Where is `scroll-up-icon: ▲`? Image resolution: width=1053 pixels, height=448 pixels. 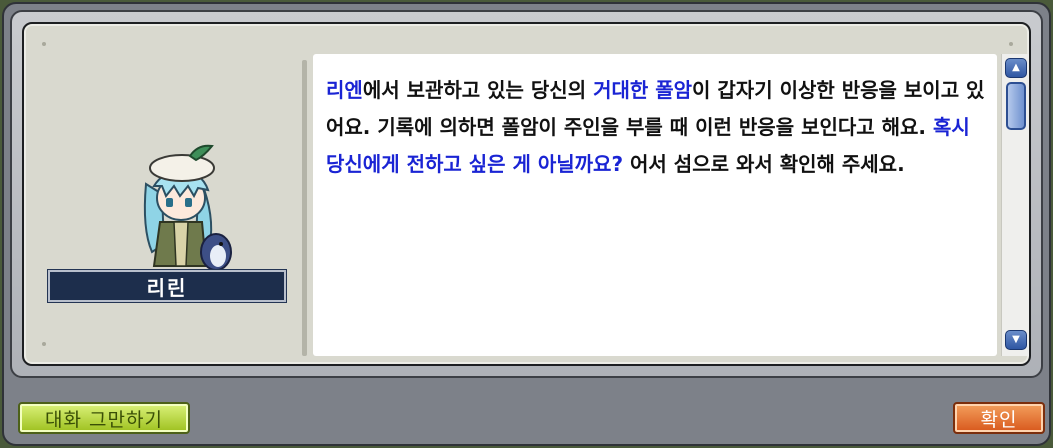 scroll-up-icon: ▲ is located at coordinates (1016, 68).